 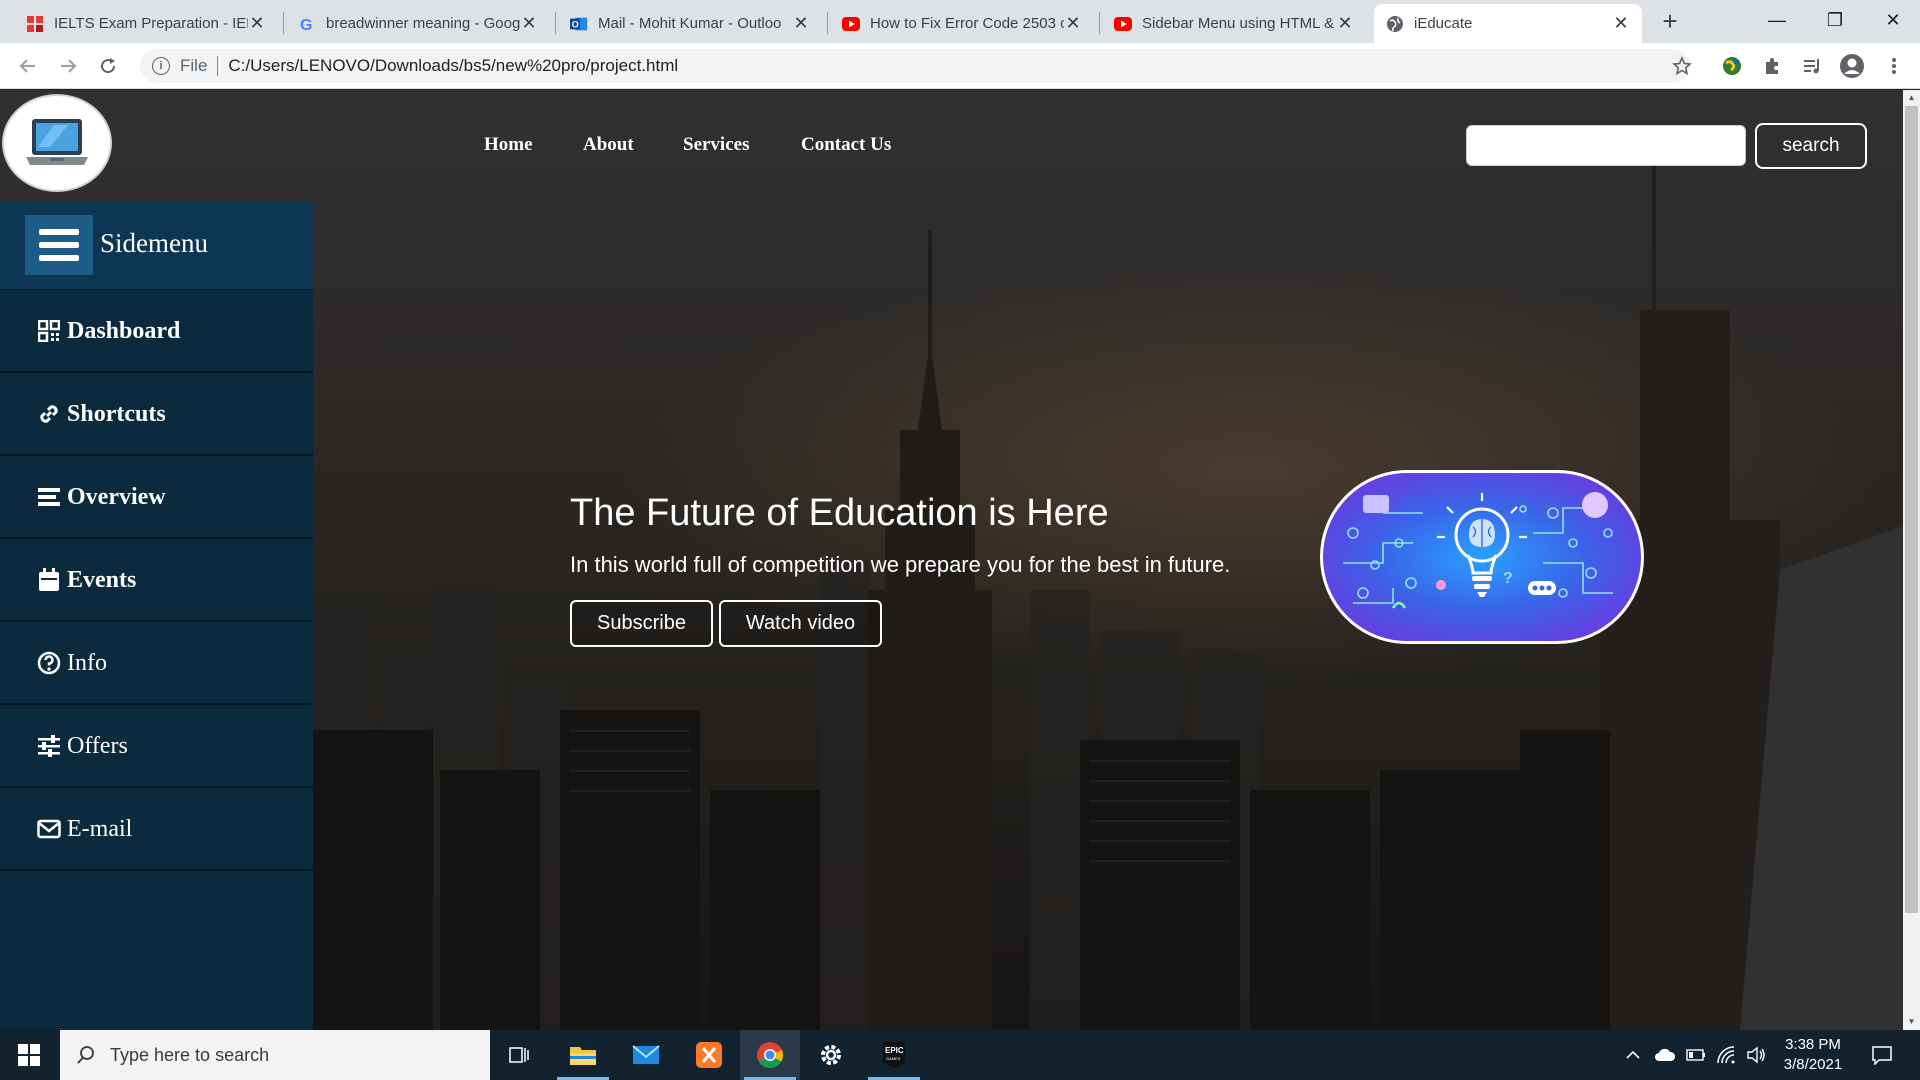 I want to click on mail-app-button, so click(x=646, y=1055).